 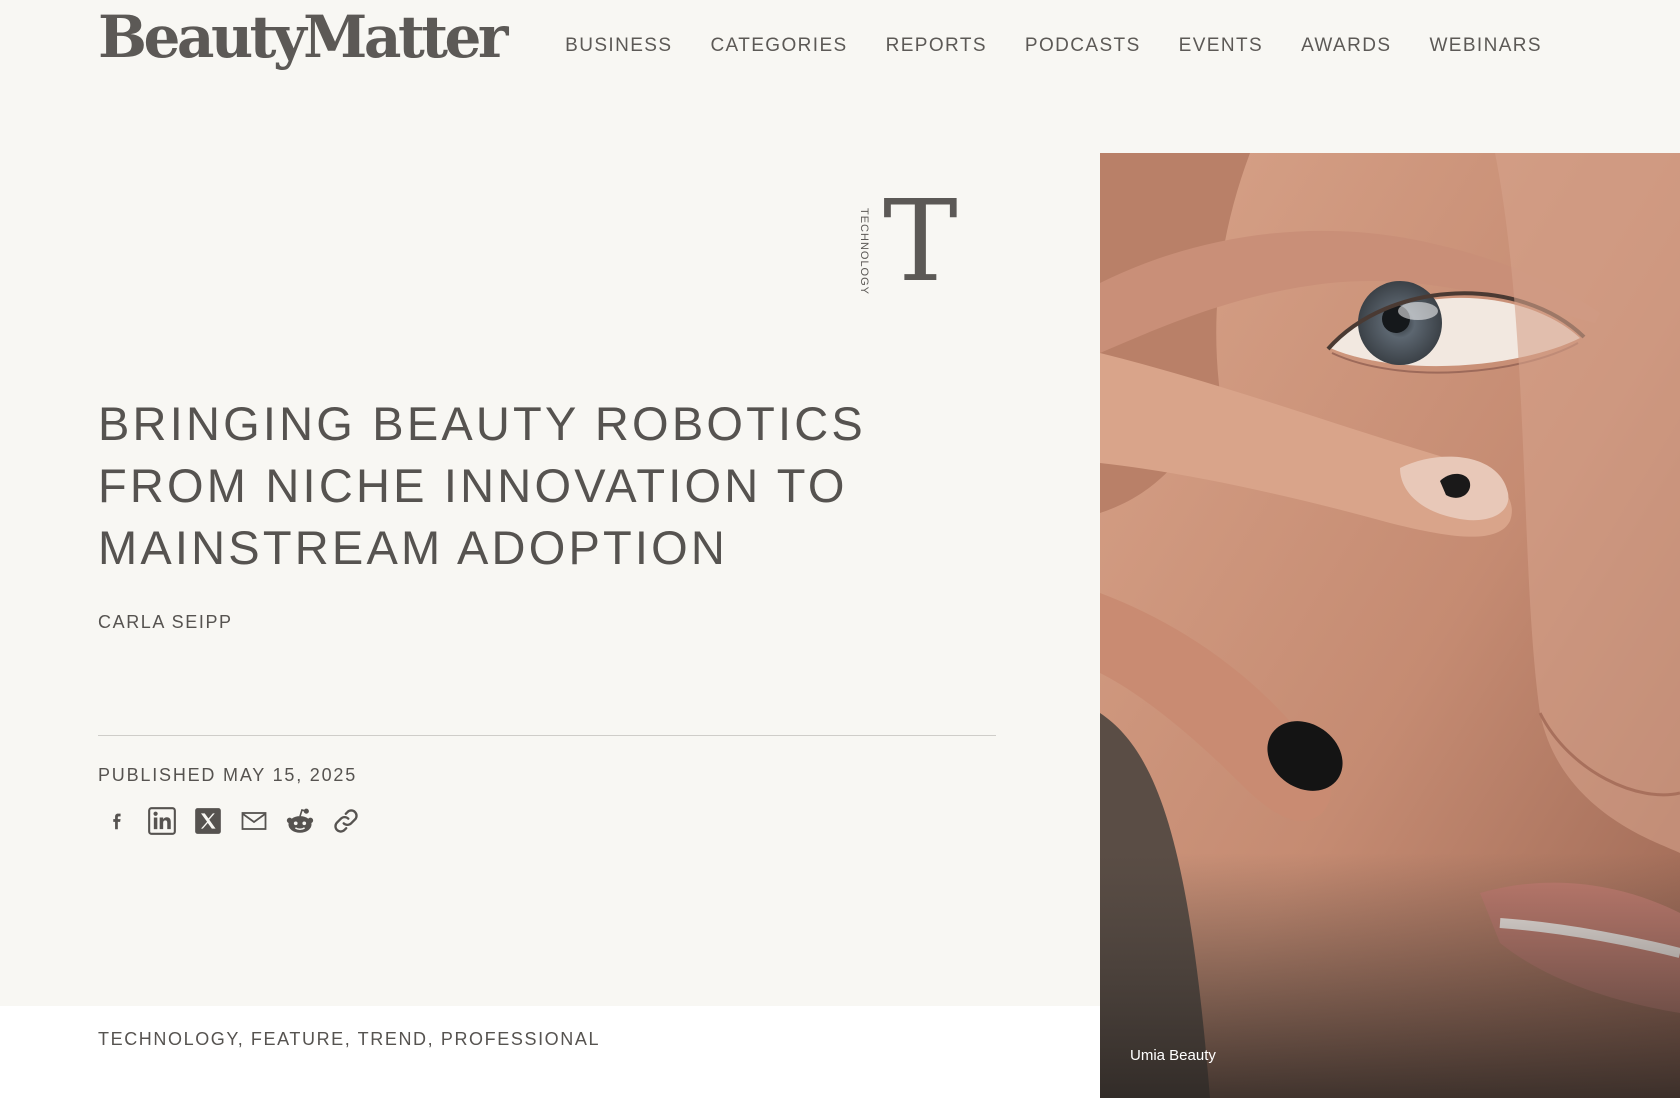 I want to click on category-mark: TECHNOLOGY T, so click(x=903, y=242).